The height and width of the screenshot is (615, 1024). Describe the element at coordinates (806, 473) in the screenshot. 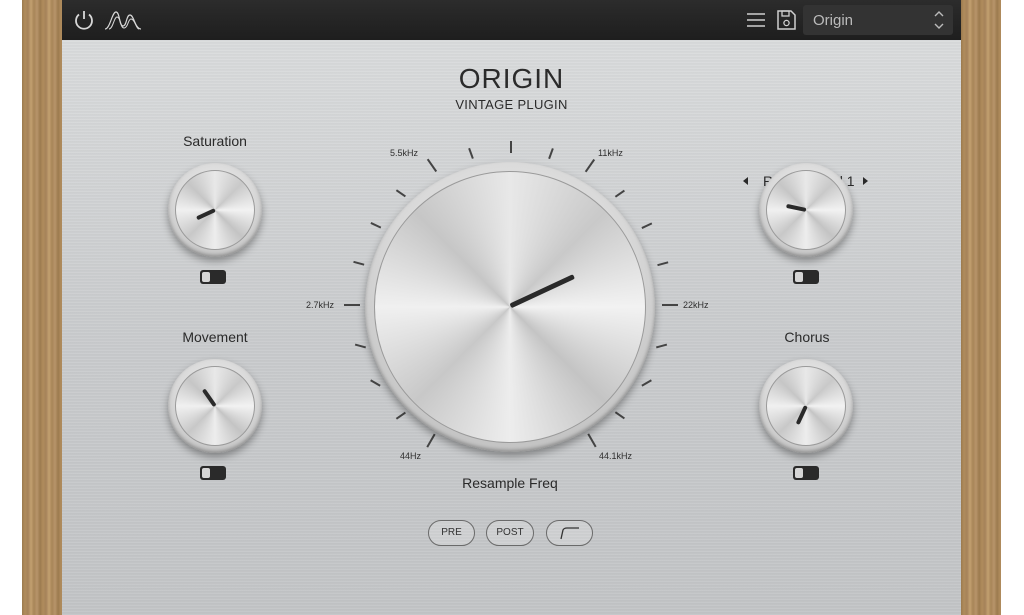

I see `chorus-toggle` at that location.